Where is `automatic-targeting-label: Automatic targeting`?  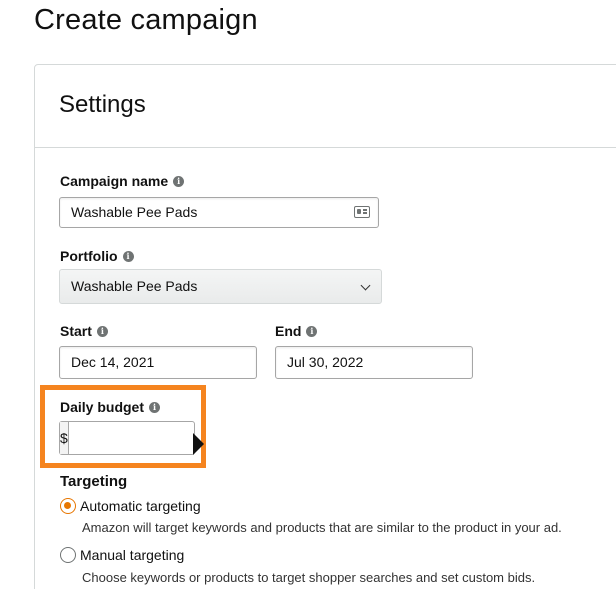 automatic-targeting-label: Automatic targeting is located at coordinates (140, 506).